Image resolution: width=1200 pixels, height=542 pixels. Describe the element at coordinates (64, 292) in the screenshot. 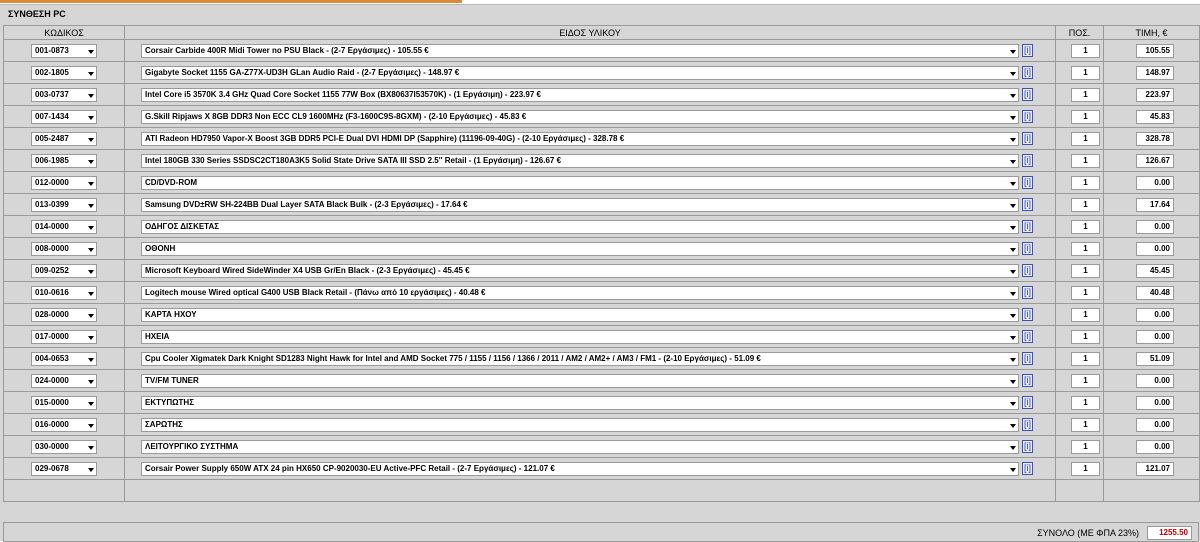

I see `code-select: 010-0616` at that location.